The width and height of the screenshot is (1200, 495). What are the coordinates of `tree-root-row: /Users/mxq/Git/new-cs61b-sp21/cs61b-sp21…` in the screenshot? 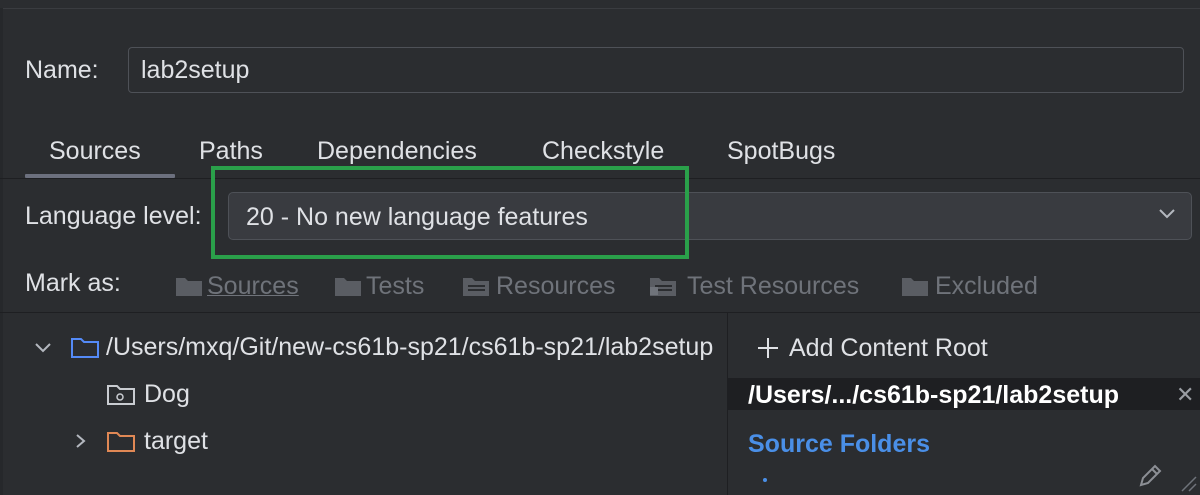 It's located at (378, 347).